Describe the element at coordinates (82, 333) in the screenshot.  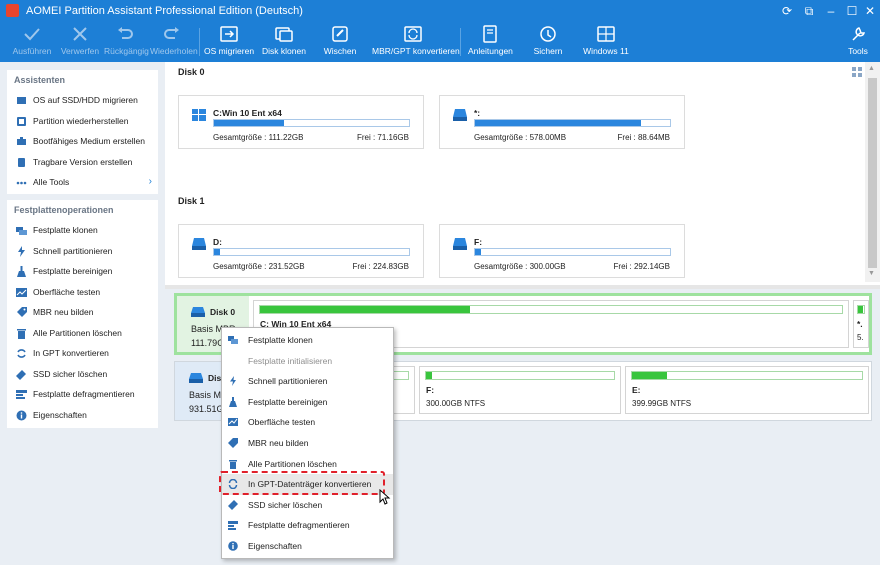
I see `sidebar-item-delete-all-partitions: Alle Partitionen löschen` at that location.